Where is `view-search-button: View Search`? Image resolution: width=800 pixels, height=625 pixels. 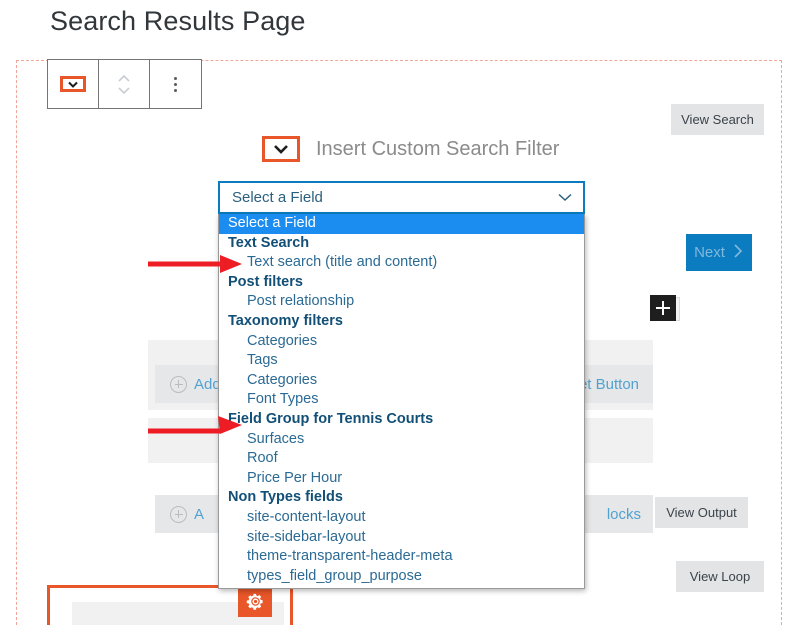
view-search-button: View Search is located at coordinates (717, 119).